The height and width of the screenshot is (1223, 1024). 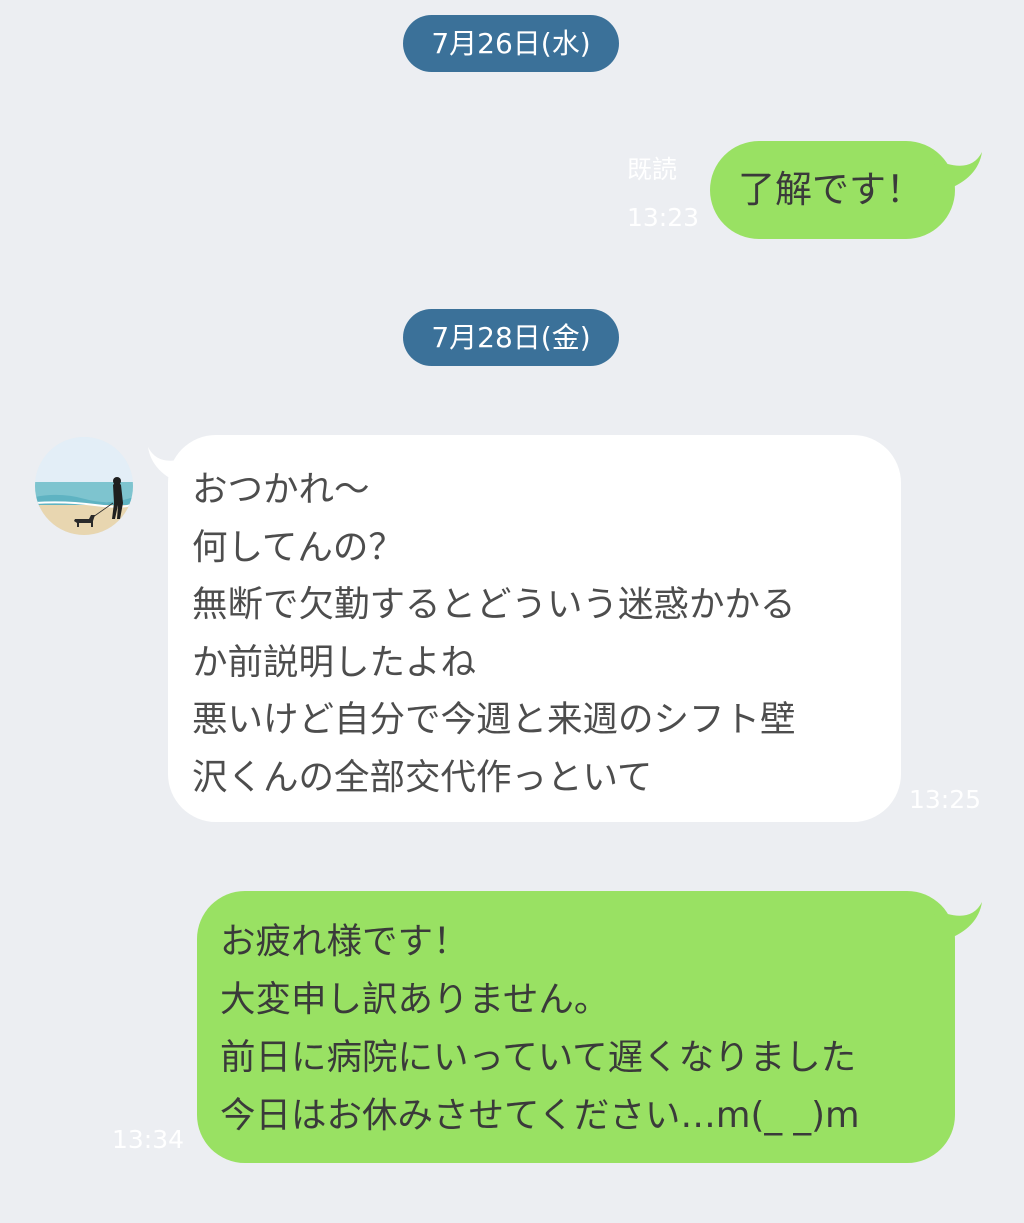 I want to click on read-receipt: 既読, so click(x=652, y=169).